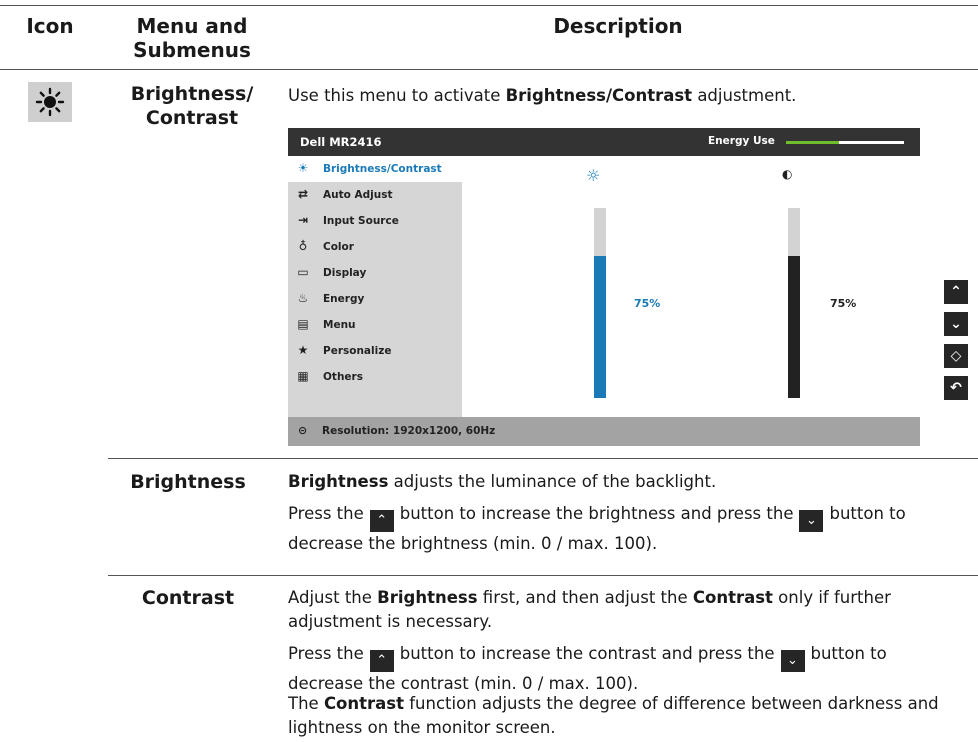 Image resolution: width=978 pixels, height=742 pixels. I want to click on display-icon: ▭, so click(303, 272).